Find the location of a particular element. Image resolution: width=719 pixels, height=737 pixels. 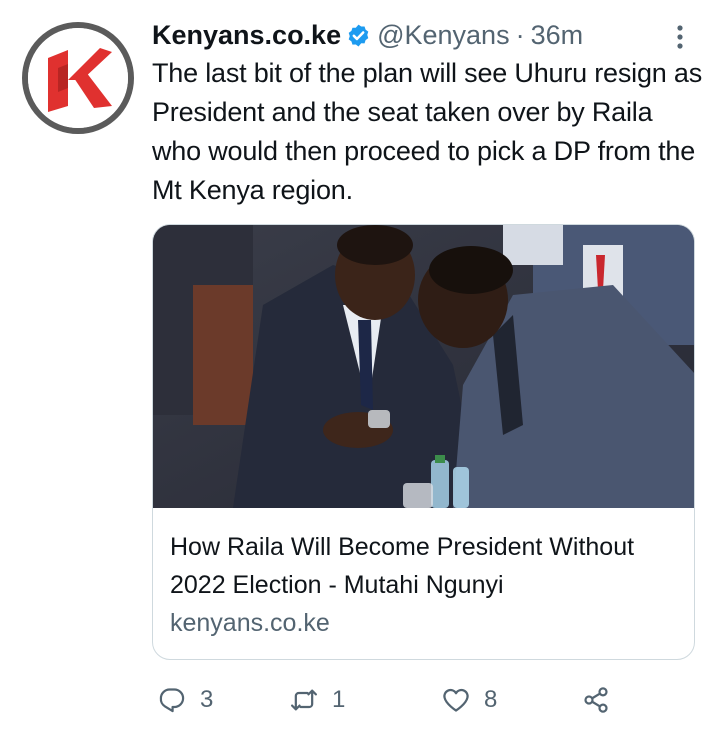

user-handle: @Kenyans is located at coordinates (443, 35).